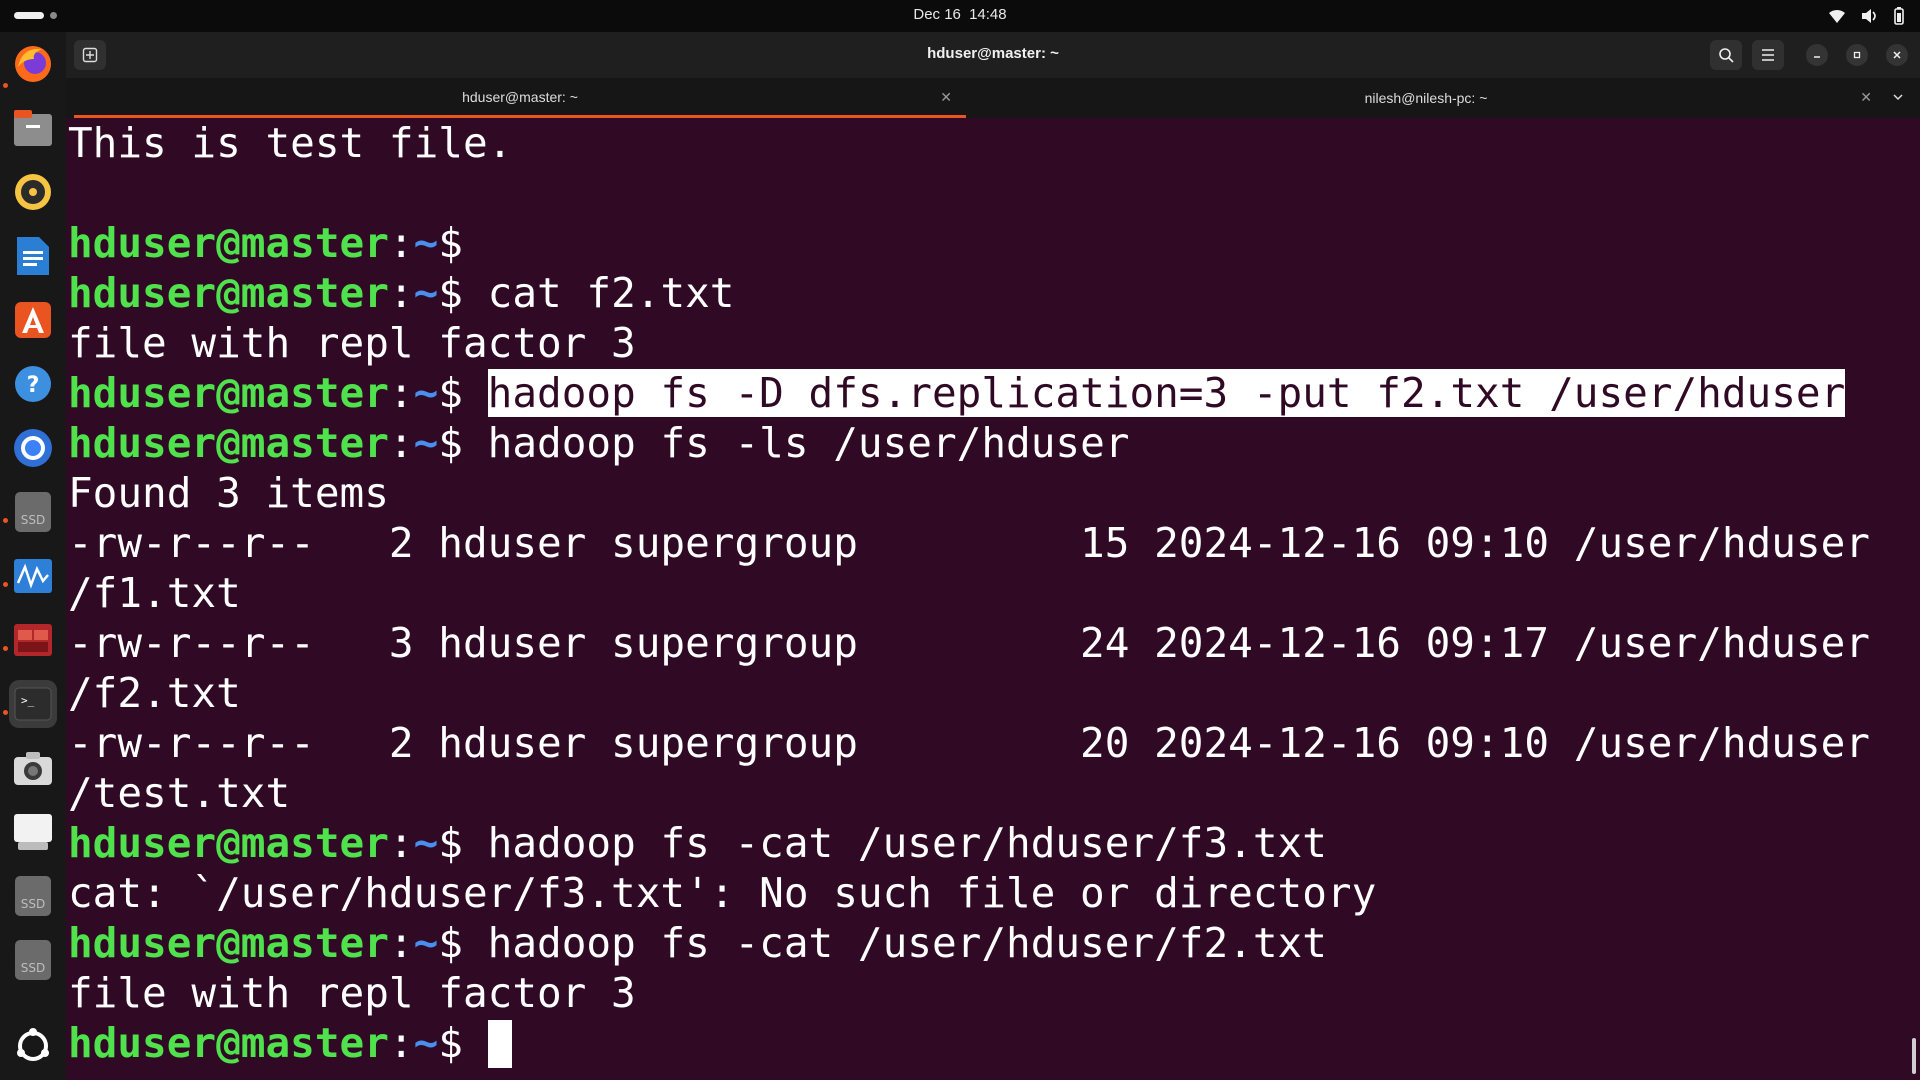  What do you see at coordinates (33, 64) in the screenshot?
I see `firefox-icon` at bounding box center [33, 64].